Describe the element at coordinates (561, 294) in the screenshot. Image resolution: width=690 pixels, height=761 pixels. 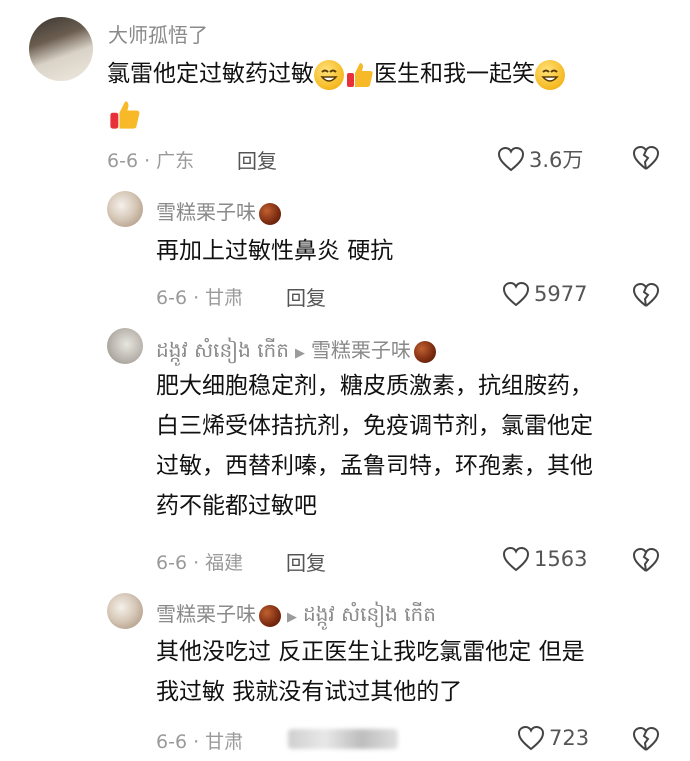
I see `like-count: 5977` at that location.